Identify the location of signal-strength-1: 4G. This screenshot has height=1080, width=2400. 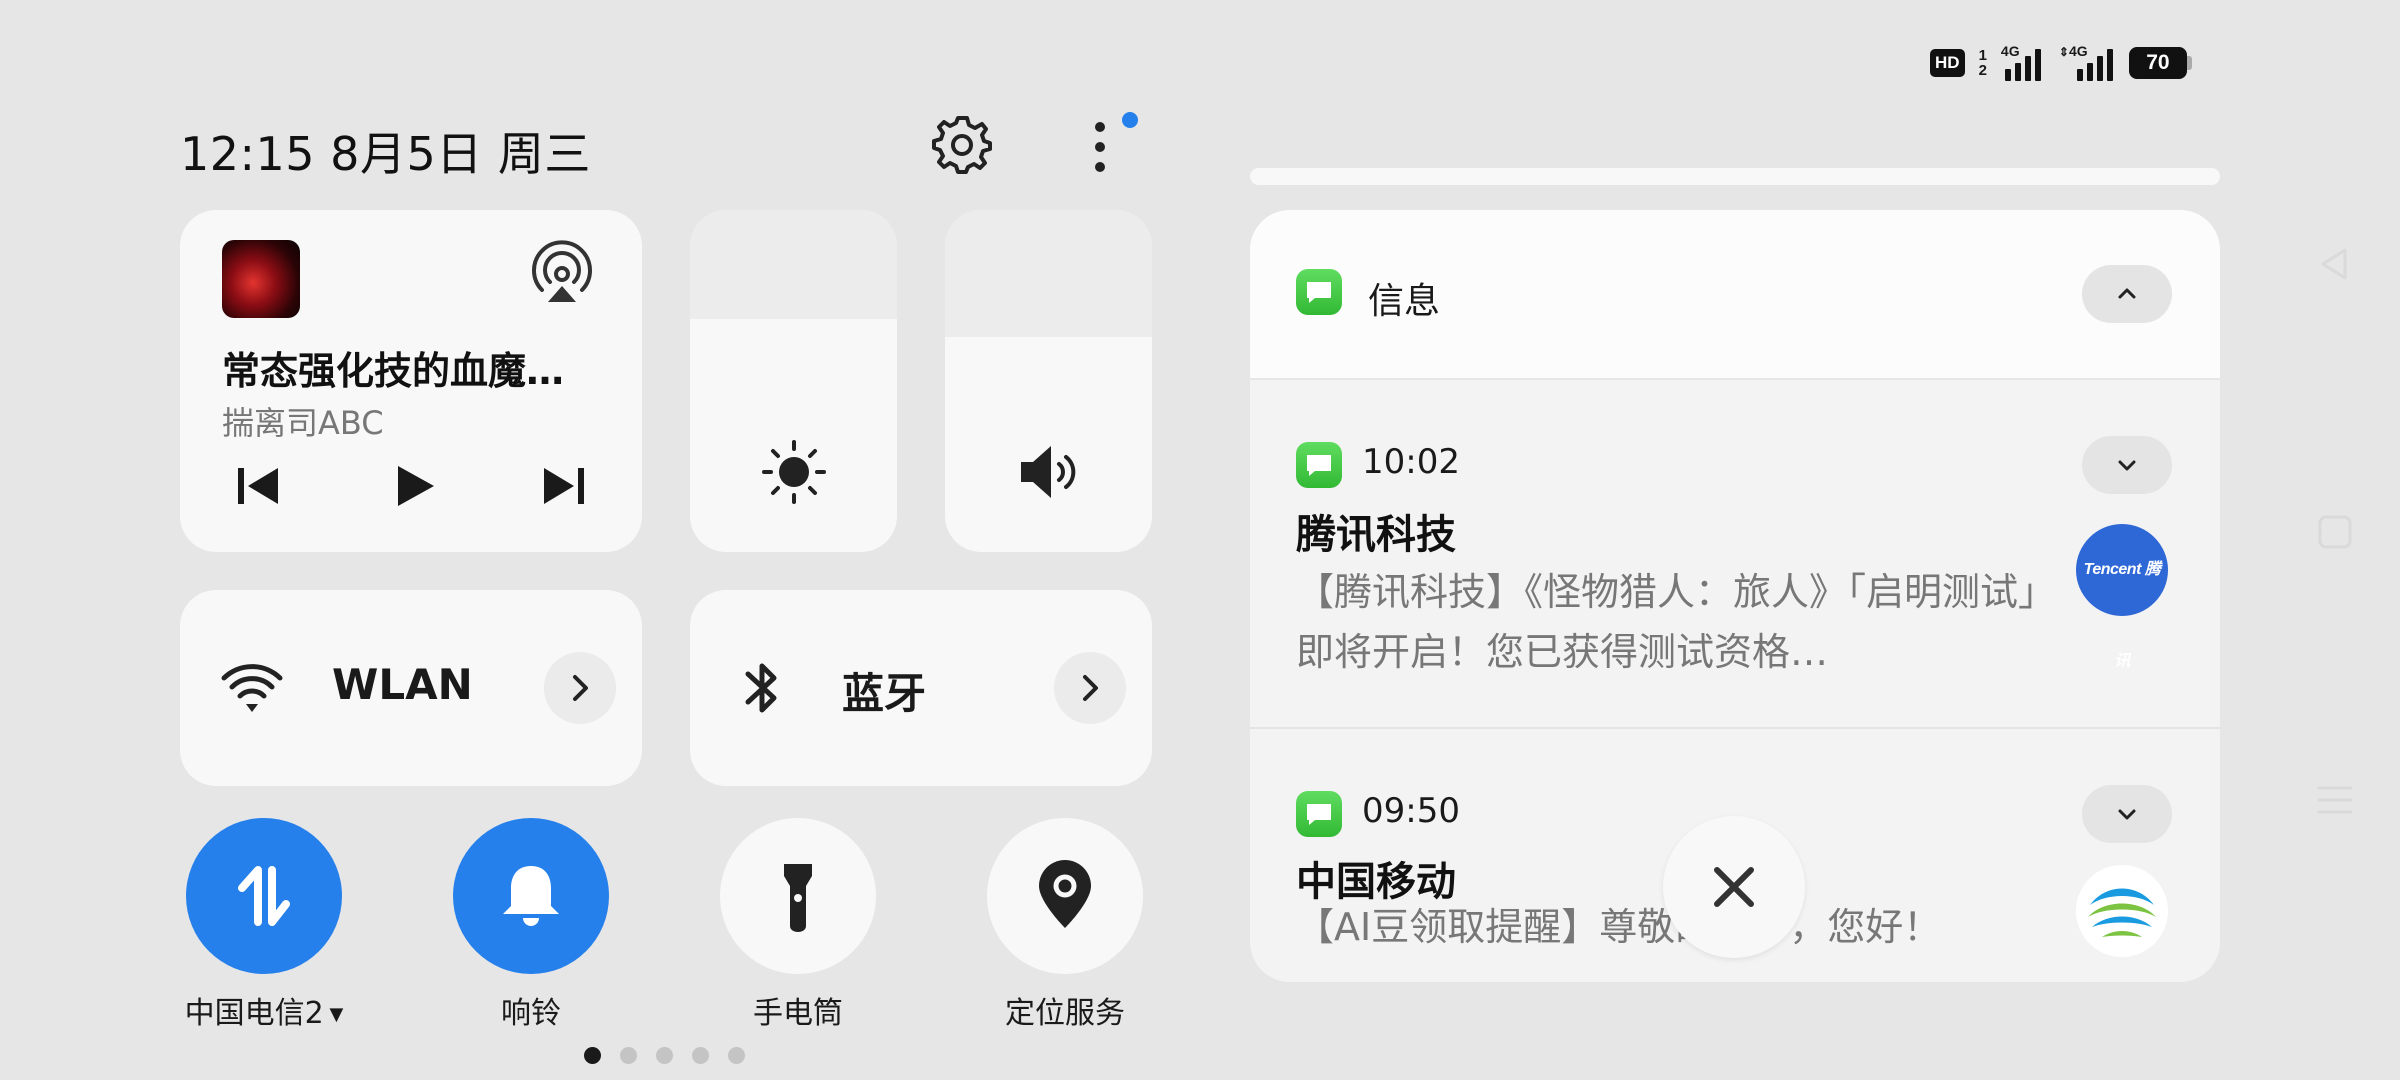
(2023, 62).